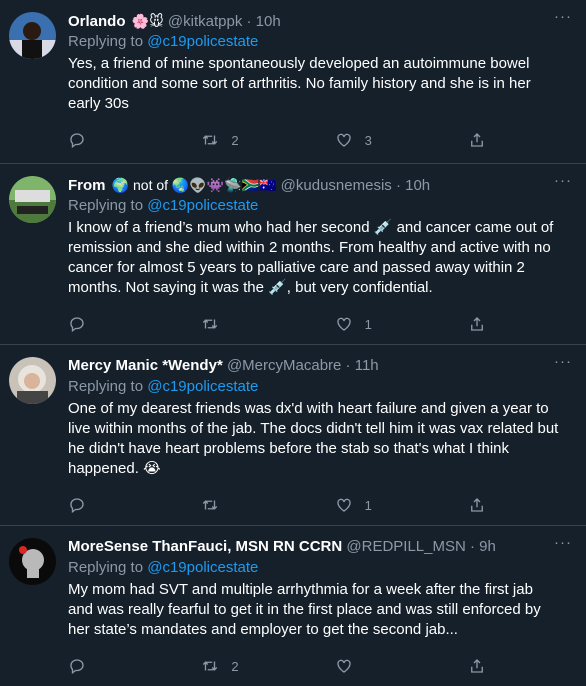 The height and width of the screenshot is (686, 586). What do you see at coordinates (87, 185) in the screenshot?
I see `display-name: From` at bounding box center [87, 185].